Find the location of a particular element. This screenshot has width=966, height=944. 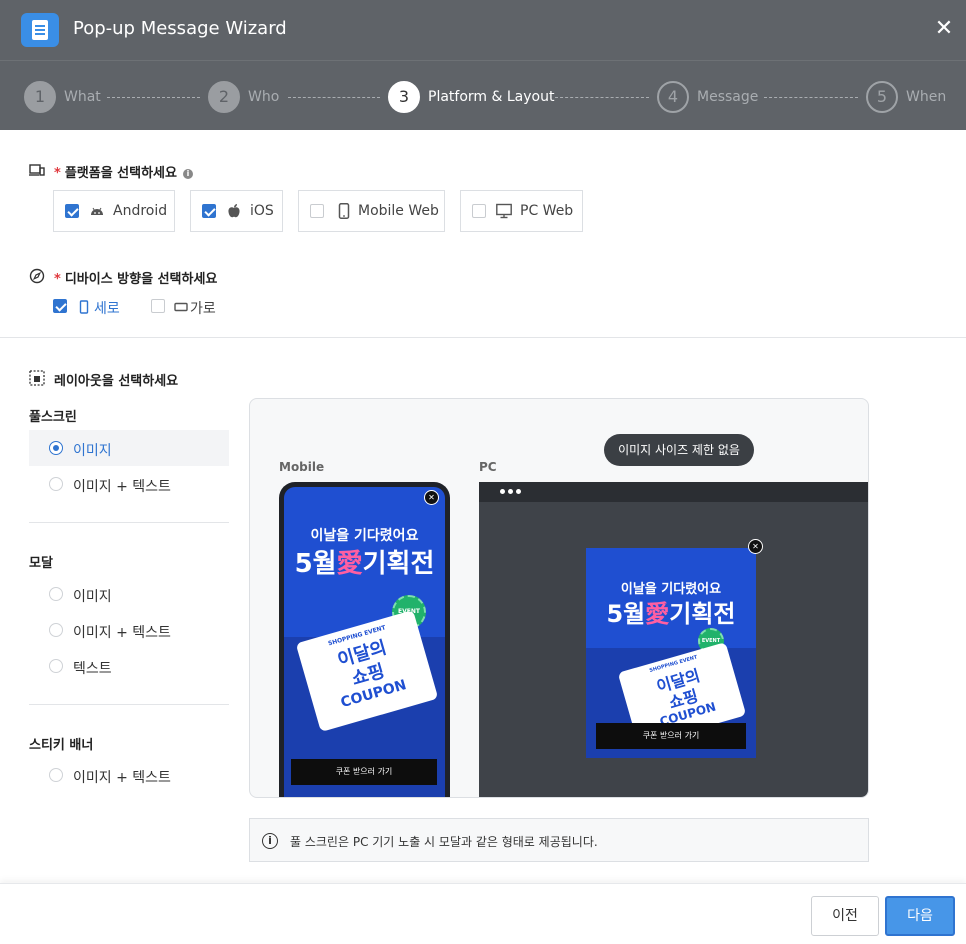

window-title: Pop-up Message Wizard is located at coordinates (180, 28).